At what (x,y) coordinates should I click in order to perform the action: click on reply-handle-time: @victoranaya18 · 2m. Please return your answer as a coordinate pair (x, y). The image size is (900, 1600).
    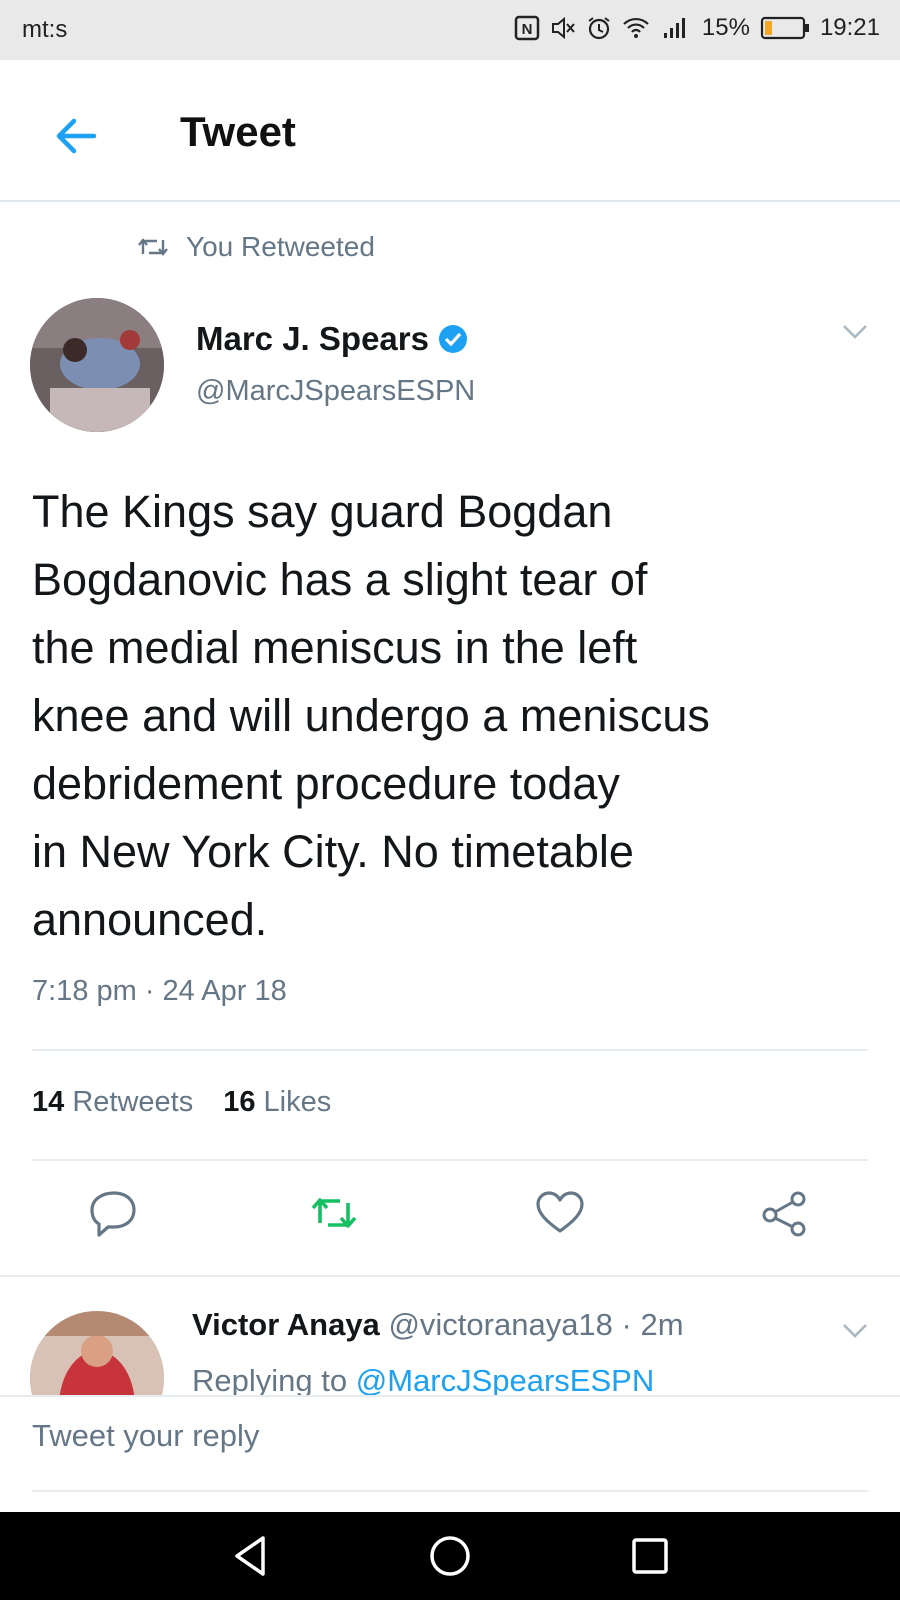
    Looking at the image, I should click on (536, 1324).